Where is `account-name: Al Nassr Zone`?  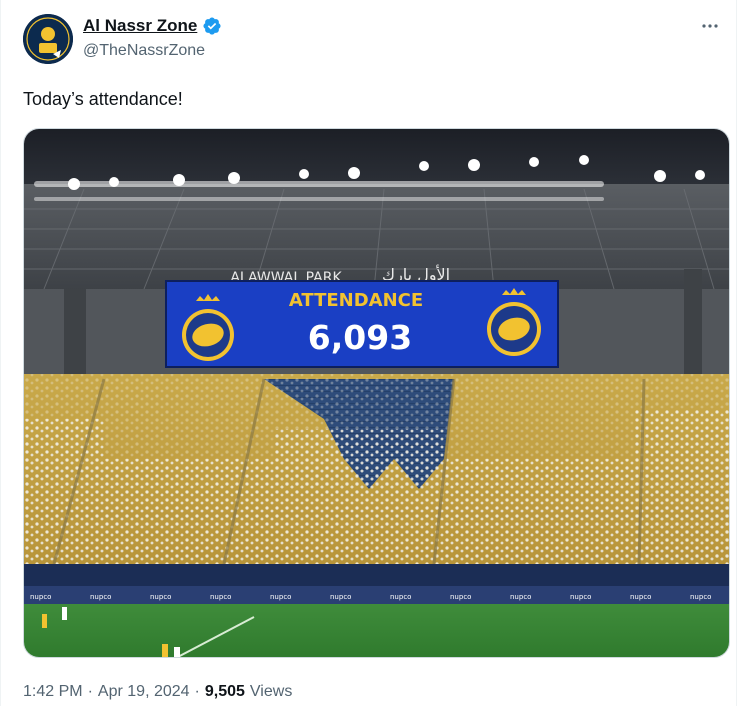
account-name: Al Nassr Zone is located at coordinates (140, 26).